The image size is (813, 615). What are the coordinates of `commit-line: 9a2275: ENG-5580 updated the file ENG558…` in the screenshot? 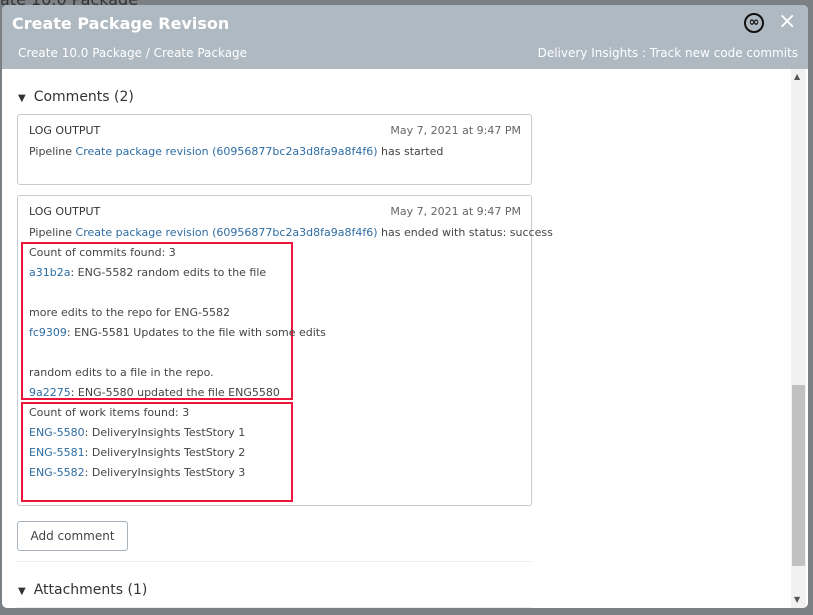 It's located at (154, 392).